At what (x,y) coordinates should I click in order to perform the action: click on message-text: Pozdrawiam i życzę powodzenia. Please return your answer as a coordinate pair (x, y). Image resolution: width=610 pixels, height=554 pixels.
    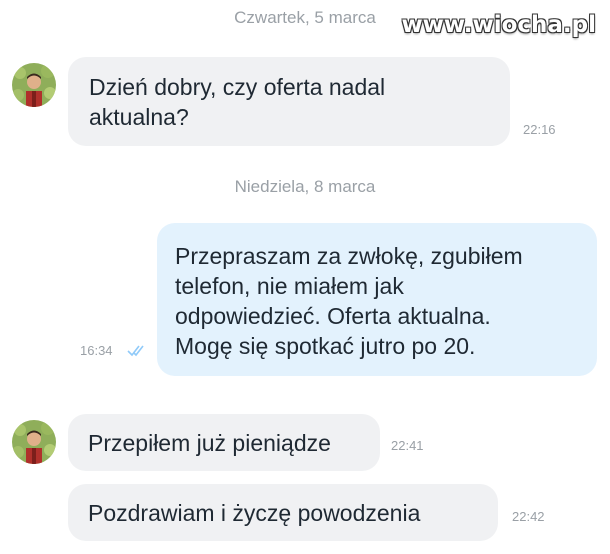
    Looking at the image, I should click on (254, 513).